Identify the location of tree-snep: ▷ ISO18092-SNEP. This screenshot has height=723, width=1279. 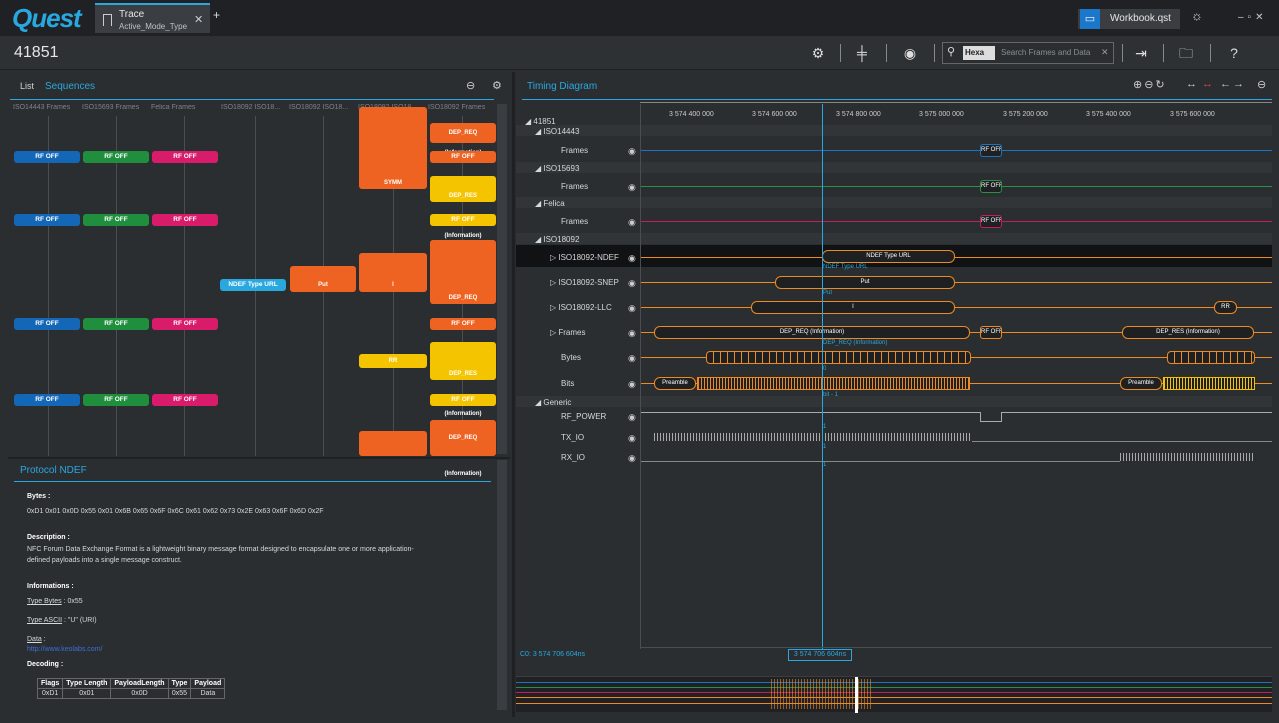
(584, 282).